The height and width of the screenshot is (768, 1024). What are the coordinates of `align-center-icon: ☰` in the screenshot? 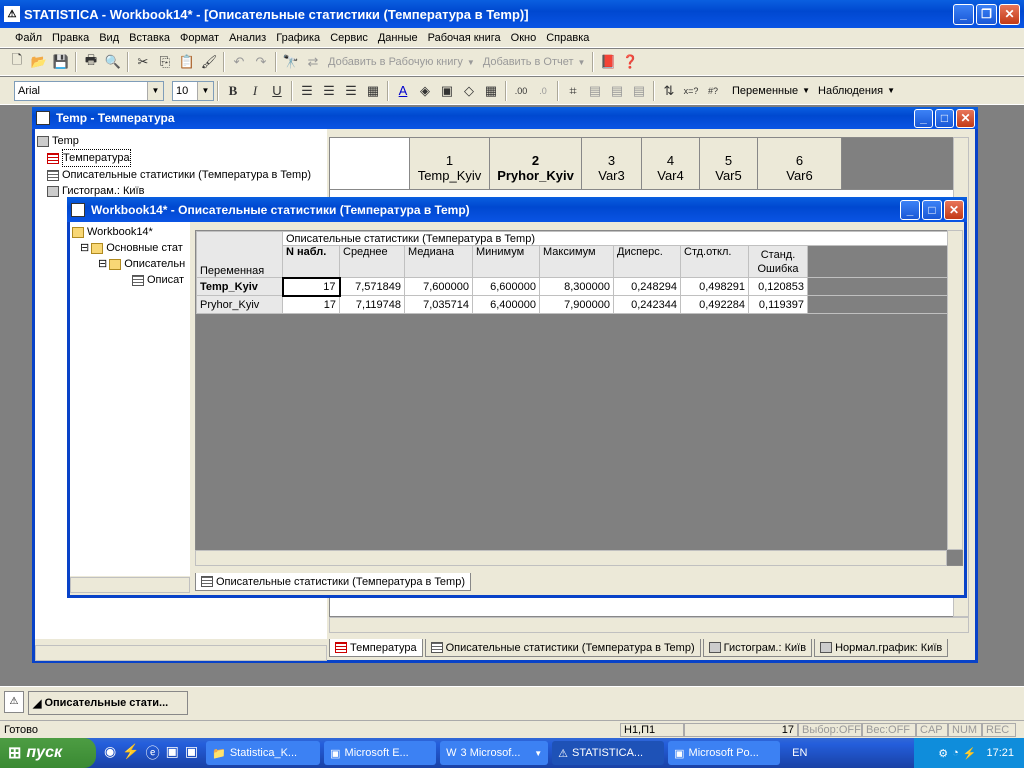 It's located at (329, 91).